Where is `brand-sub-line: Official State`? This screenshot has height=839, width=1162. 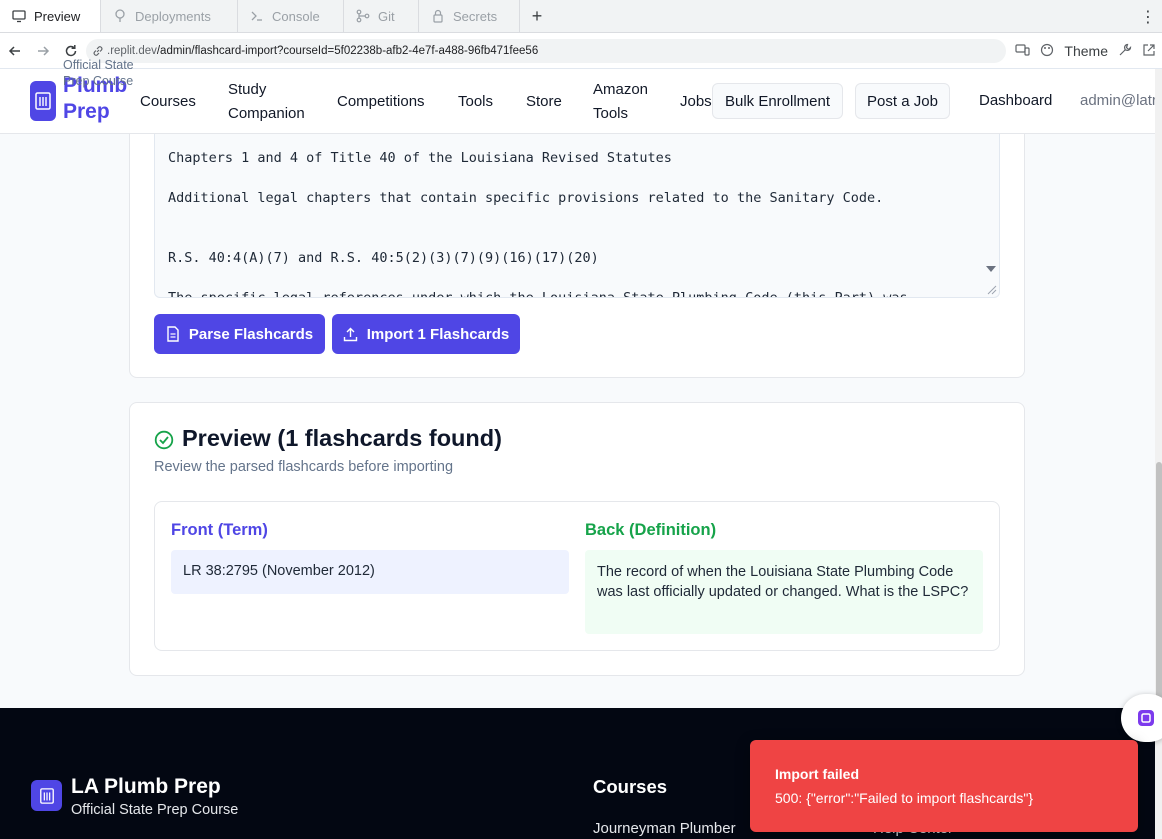
brand-sub-line: Official State is located at coordinates (98, 65).